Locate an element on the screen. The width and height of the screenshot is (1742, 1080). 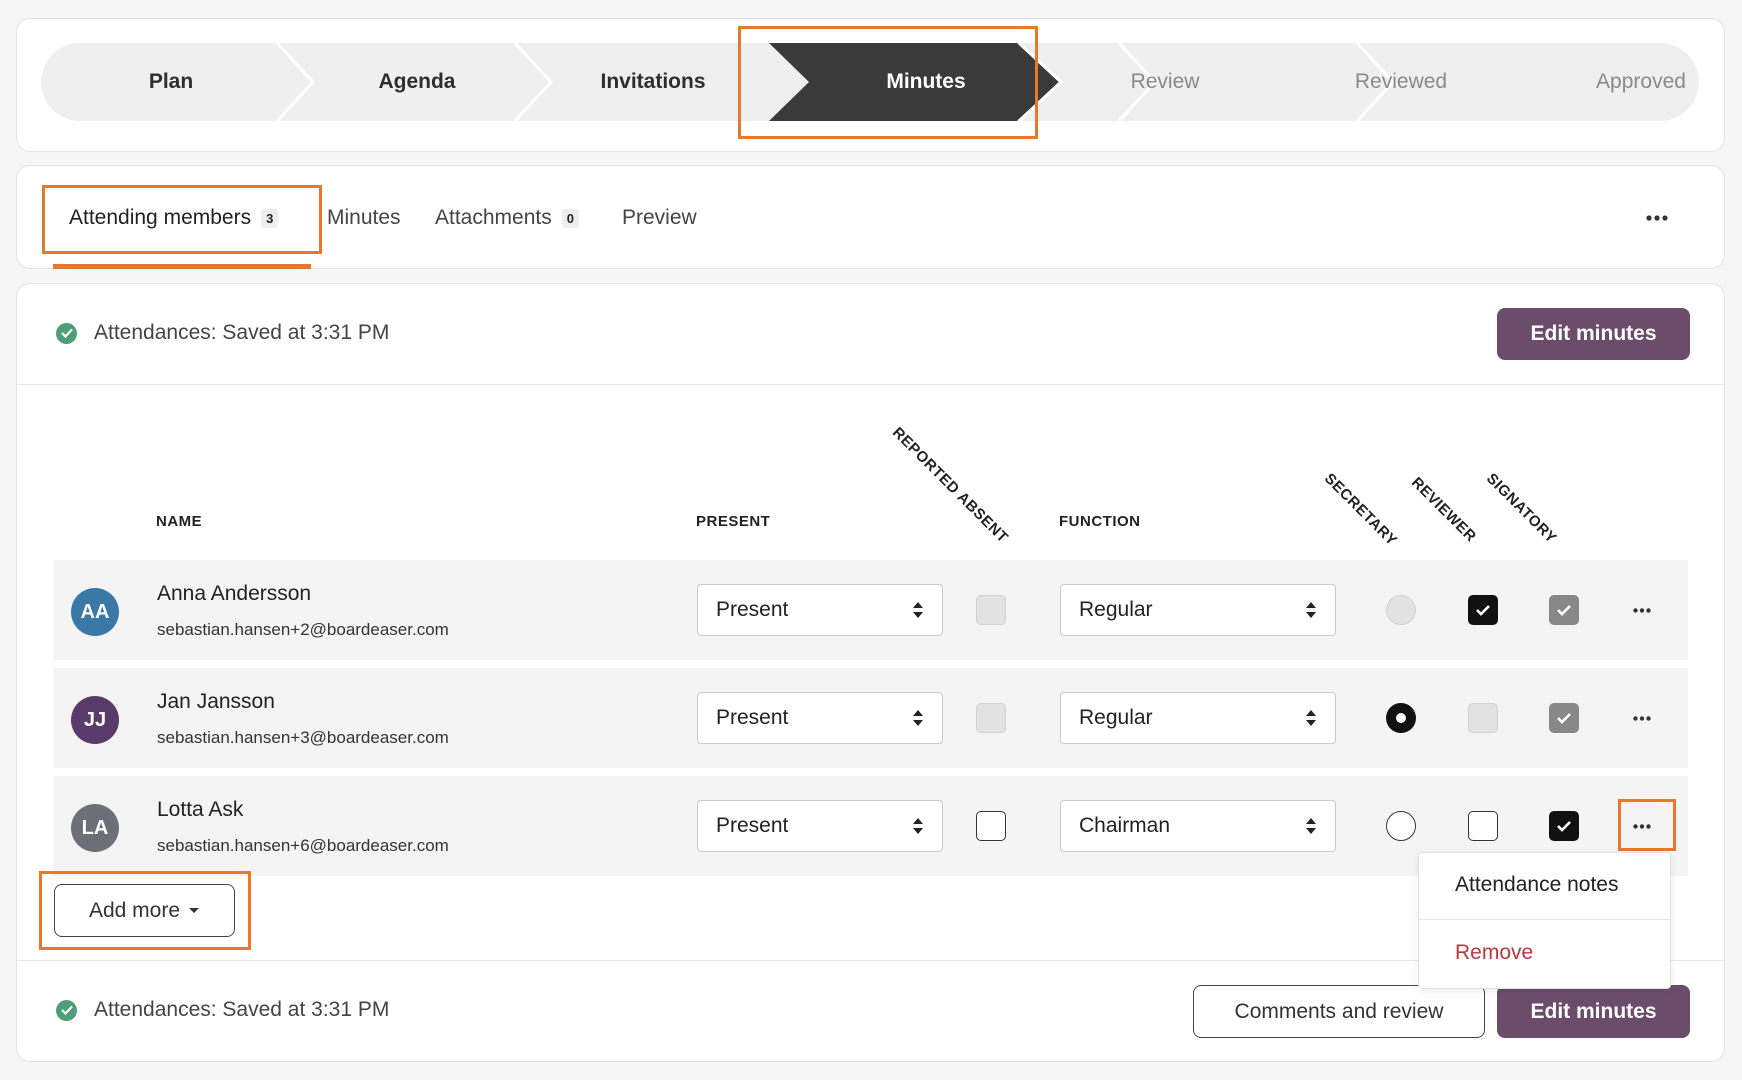
tab-label: Attending members is located at coordinates (160, 217).